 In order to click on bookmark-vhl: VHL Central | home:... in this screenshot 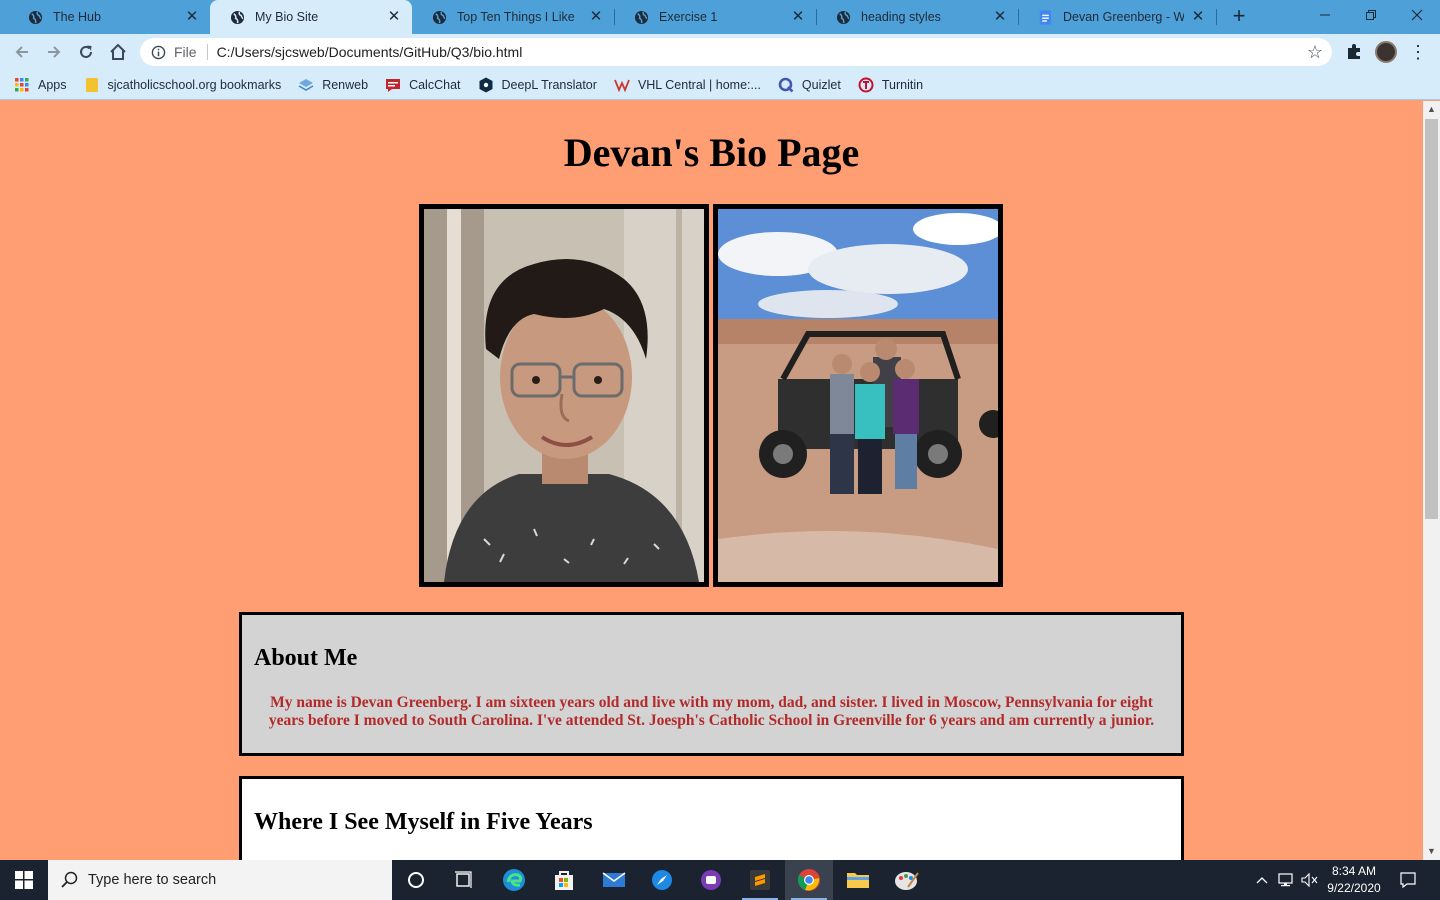, I will do `click(687, 85)`.